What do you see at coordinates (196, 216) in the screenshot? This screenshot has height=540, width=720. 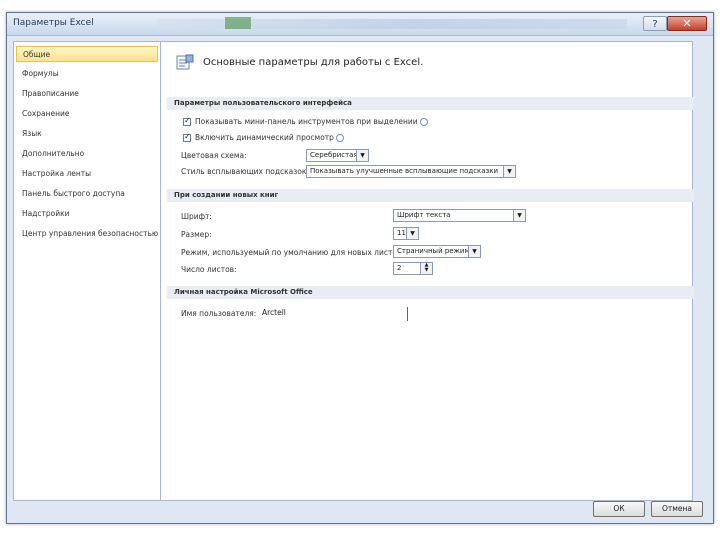 I see `font-label: Шрифт:` at bounding box center [196, 216].